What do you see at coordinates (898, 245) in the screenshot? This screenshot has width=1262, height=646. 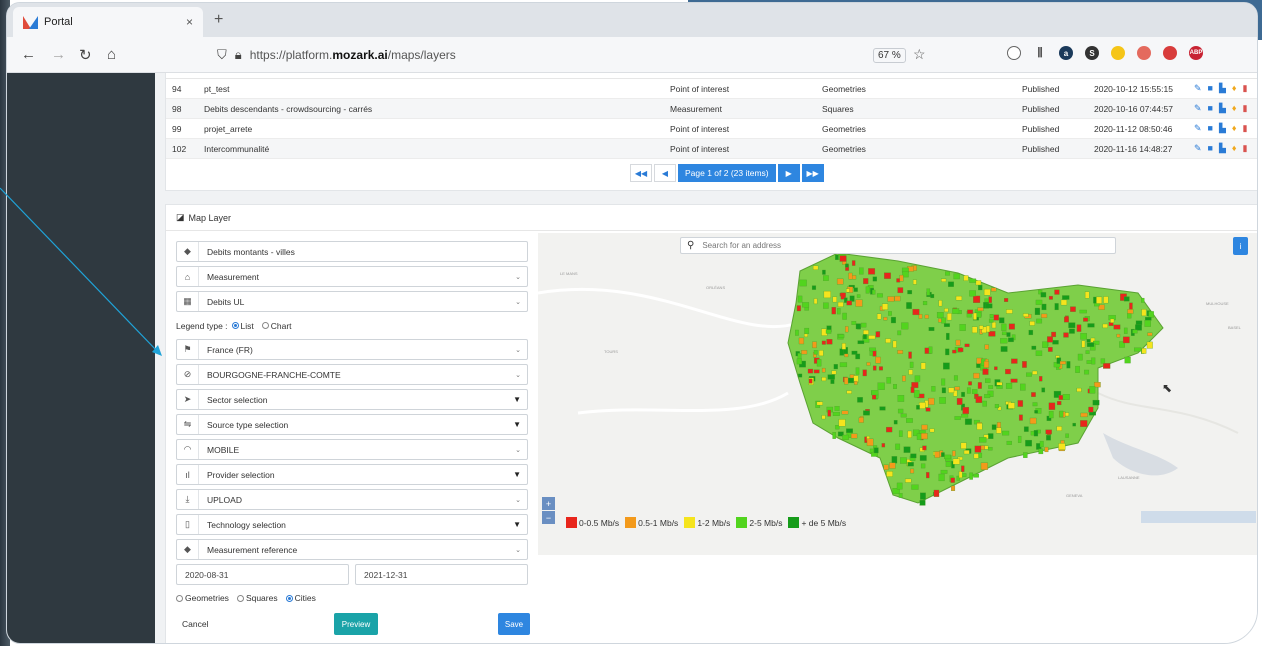 I see `address-search-input: ⚲ Search for an address` at bounding box center [898, 245].